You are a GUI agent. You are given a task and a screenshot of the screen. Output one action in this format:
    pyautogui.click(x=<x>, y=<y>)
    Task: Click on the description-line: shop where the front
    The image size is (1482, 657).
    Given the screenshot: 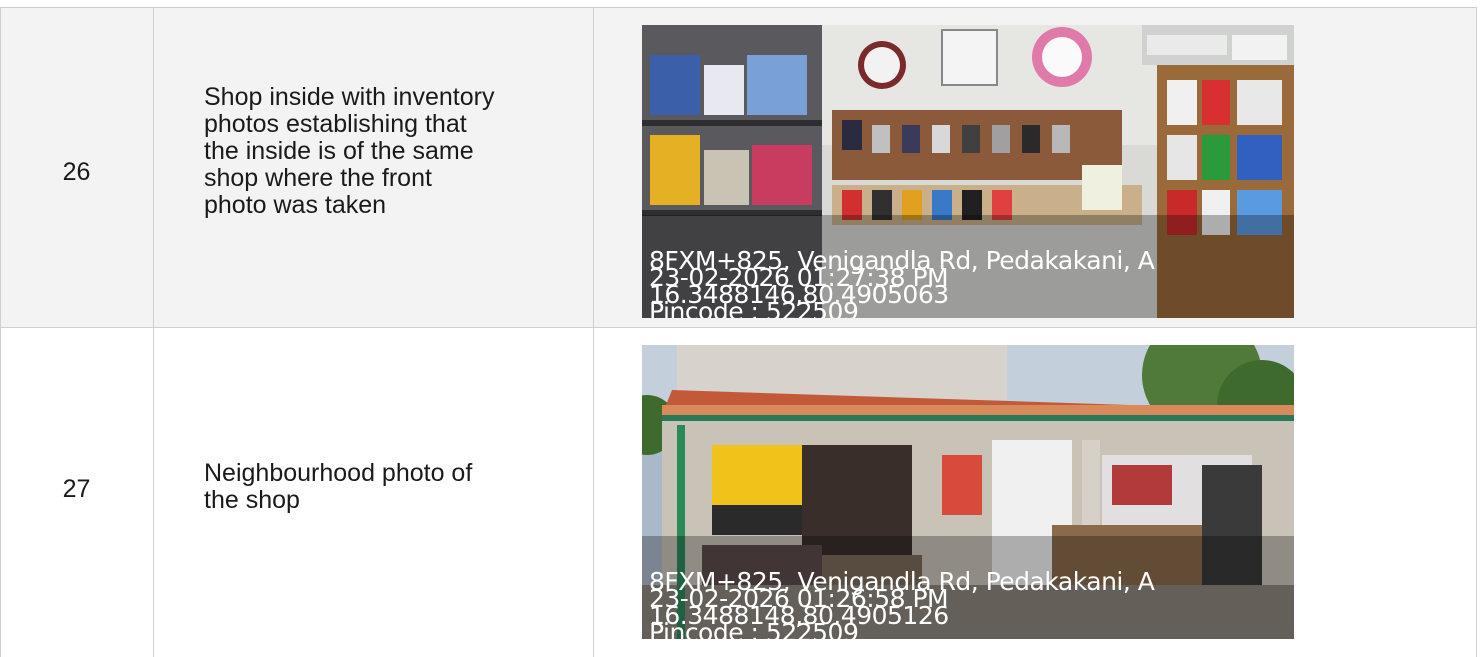 What is the action you would take?
    pyautogui.click(x=318, y=178)
    